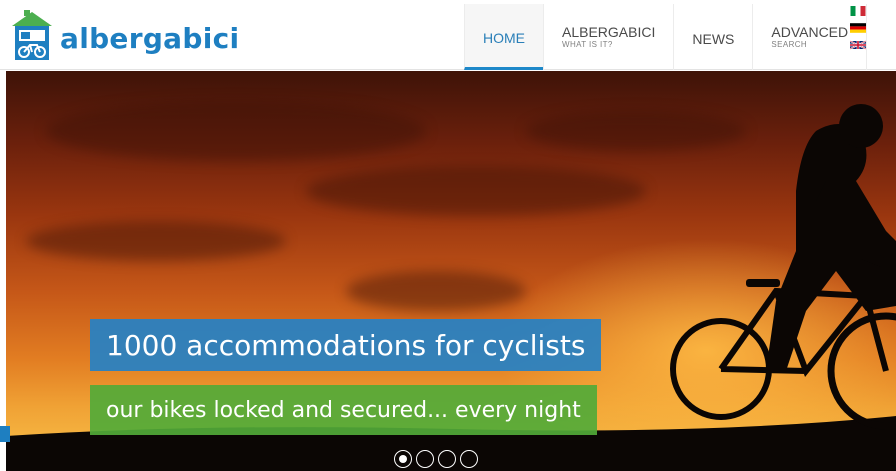 The image size is (896, 471). I want to click on nav-news: NEWS, so click(712, 37).